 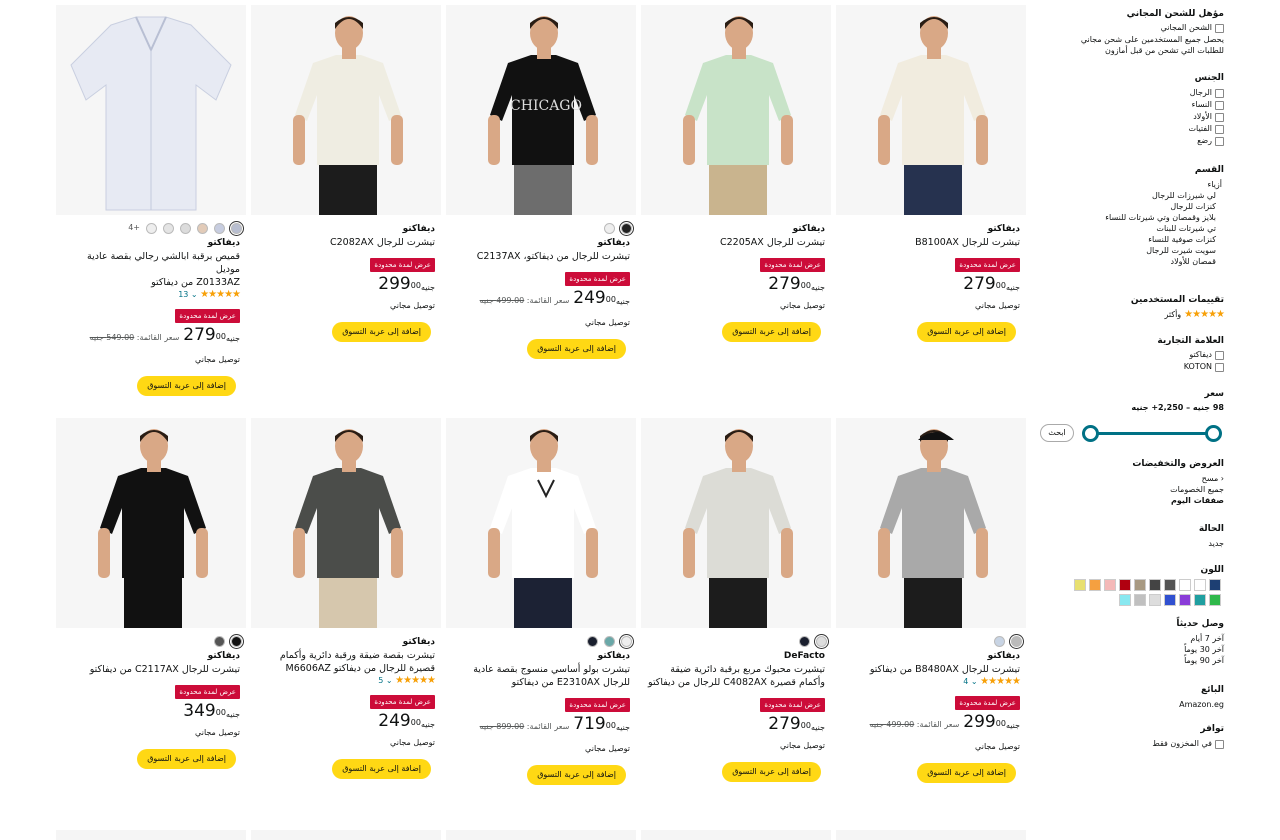 What do you see at coordinates (1130, 250) in the screenshot?
I see `department-link: سويت شيرت للرجال` at bounding box center [1130, 250].